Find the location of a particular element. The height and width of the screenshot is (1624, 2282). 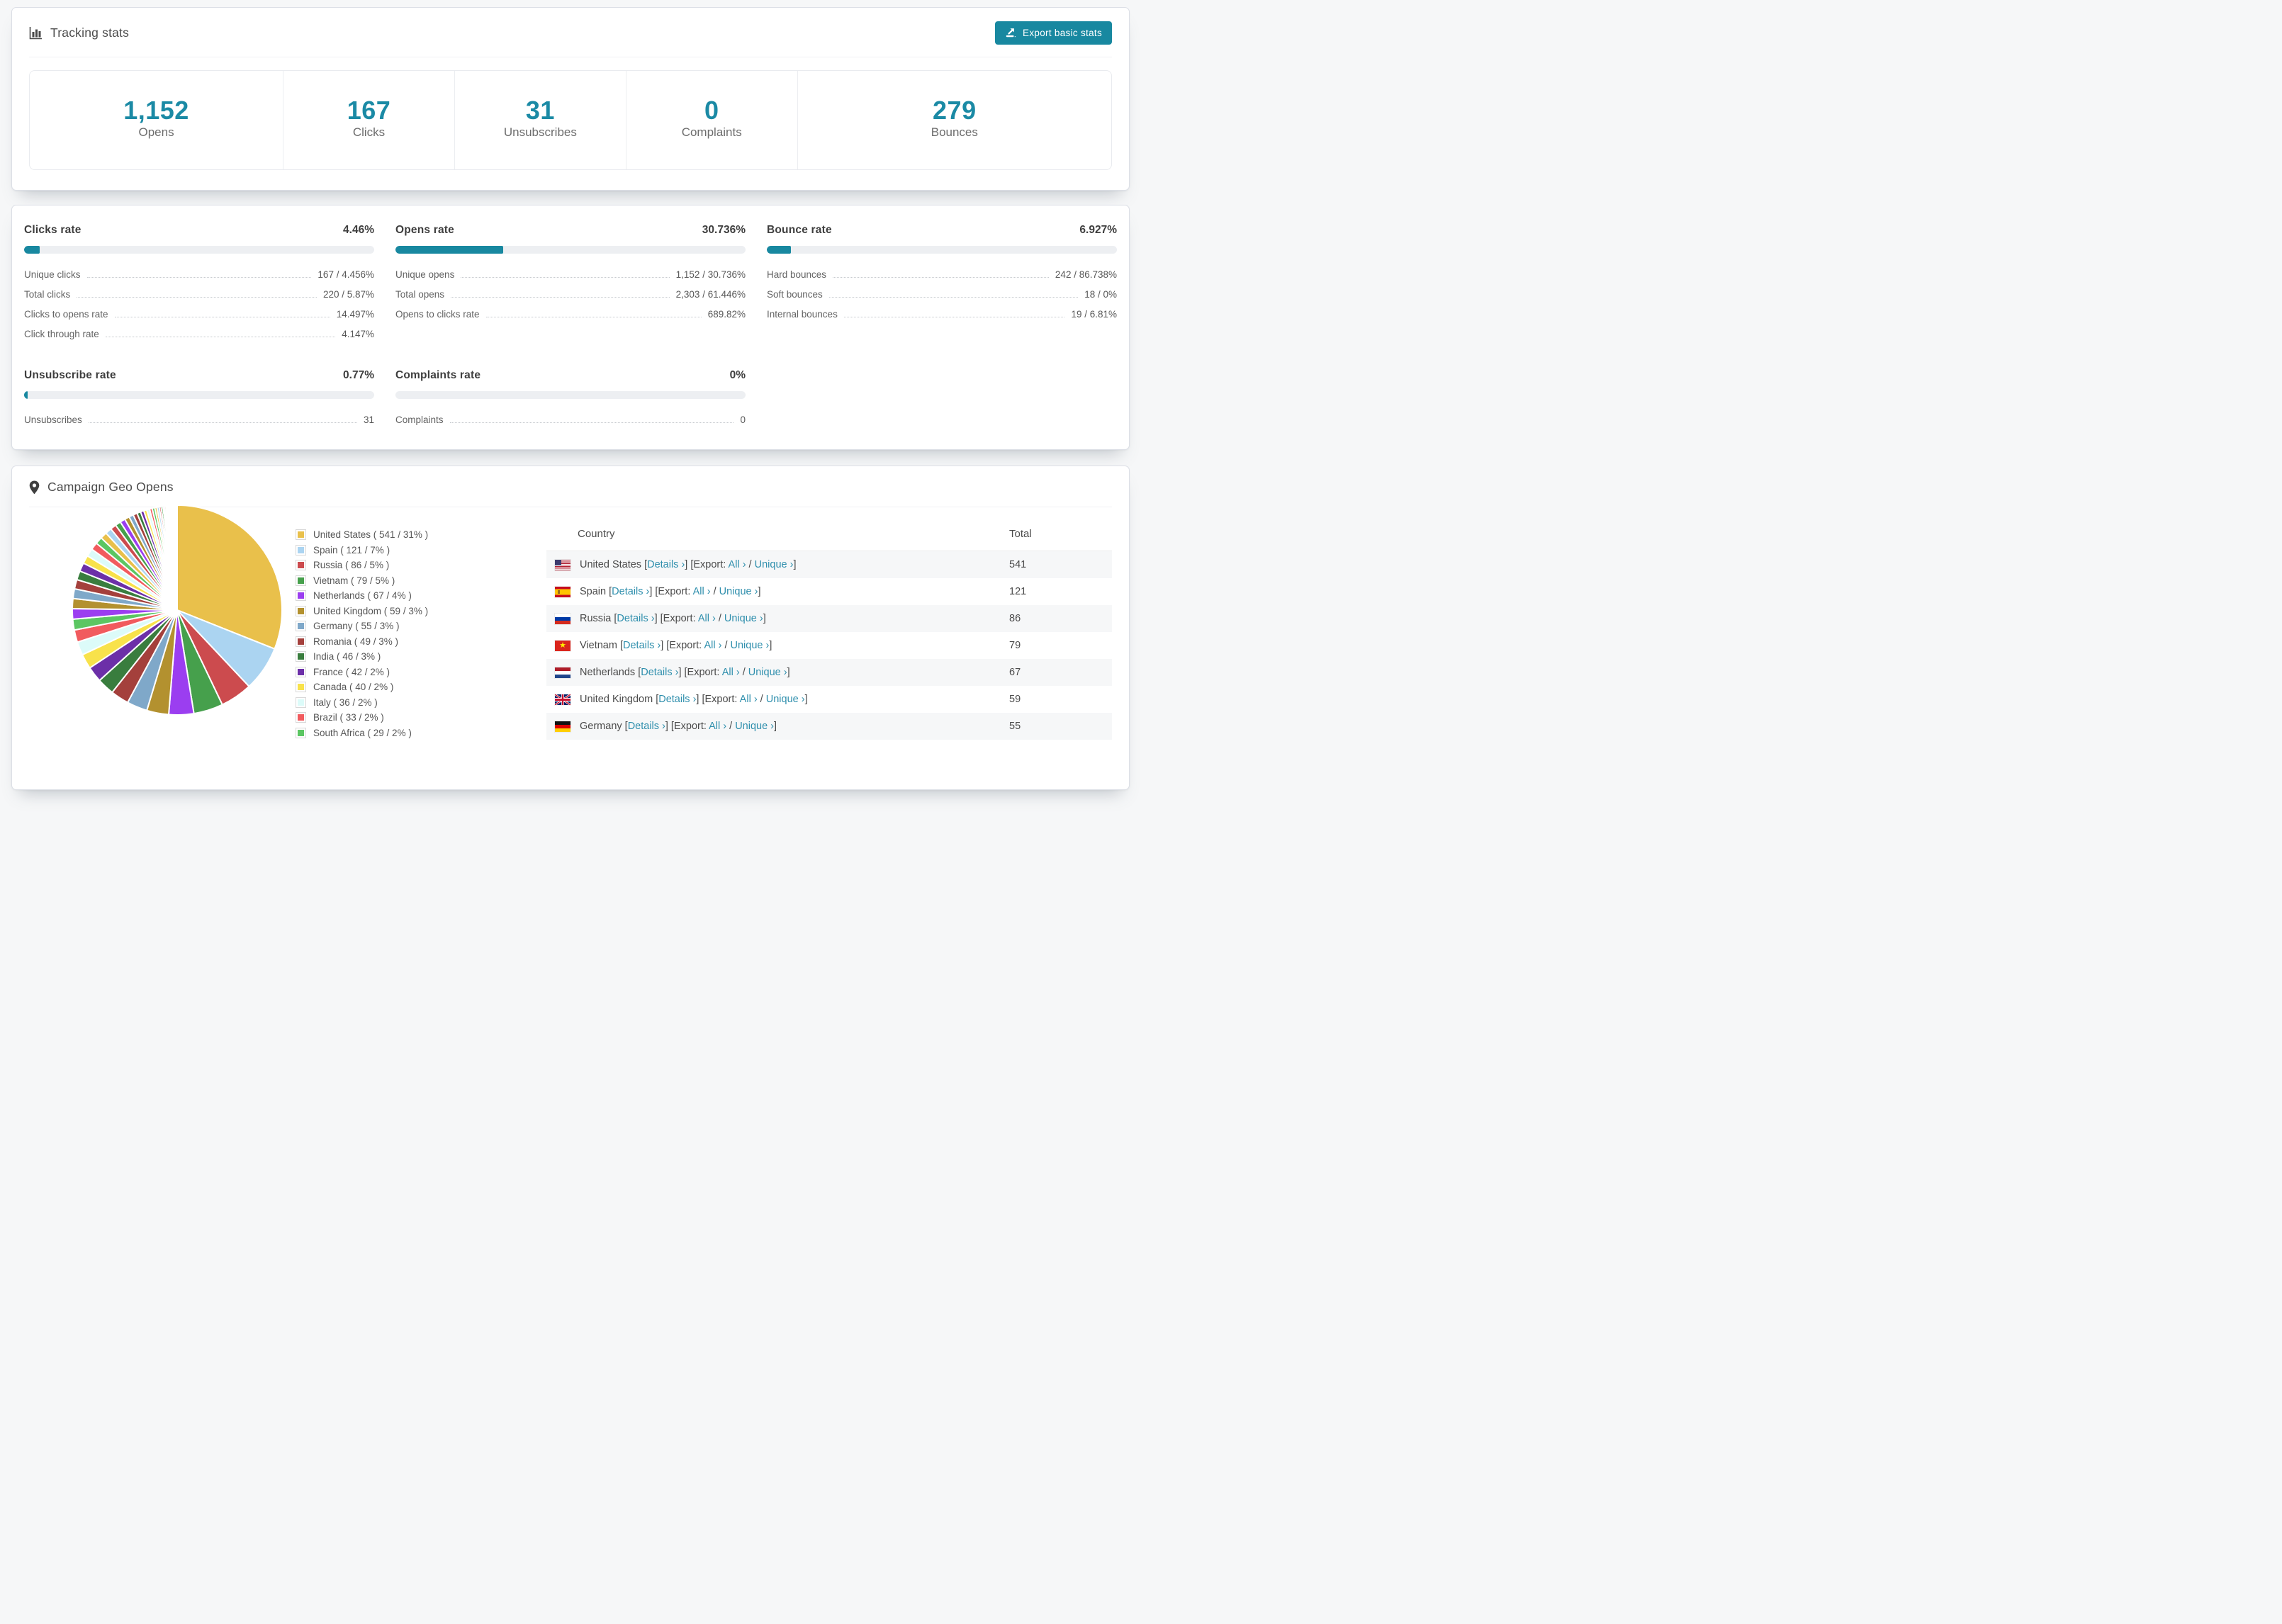

rate-row-label: Complaints is located at coordinates (419, 420).